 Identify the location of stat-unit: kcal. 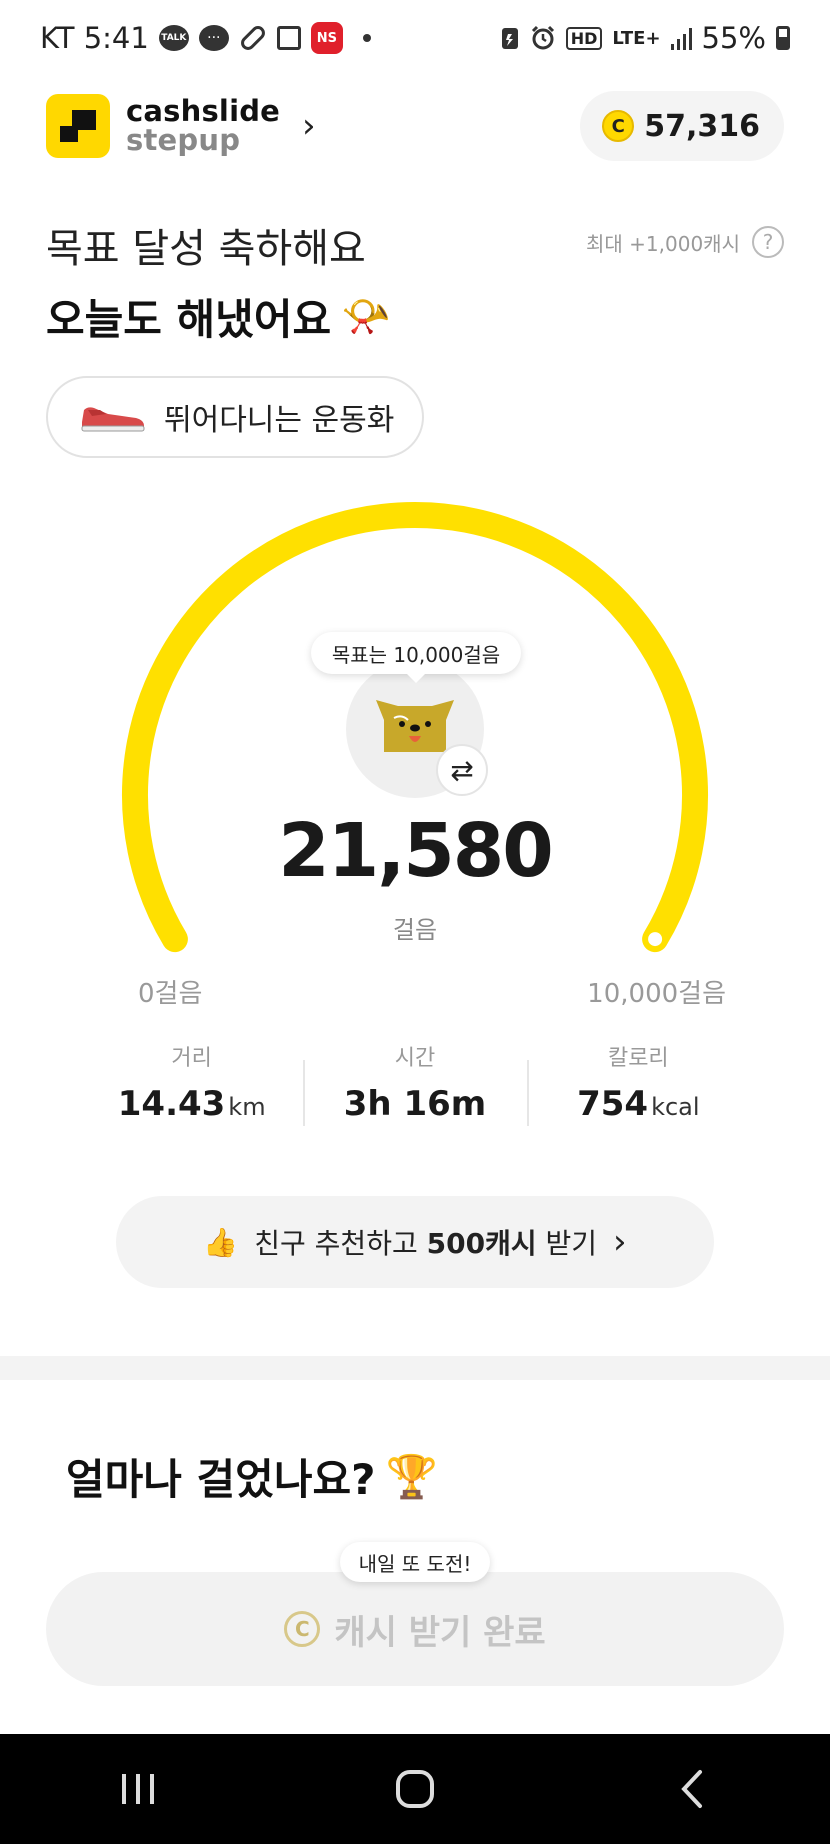
(675, 1107).